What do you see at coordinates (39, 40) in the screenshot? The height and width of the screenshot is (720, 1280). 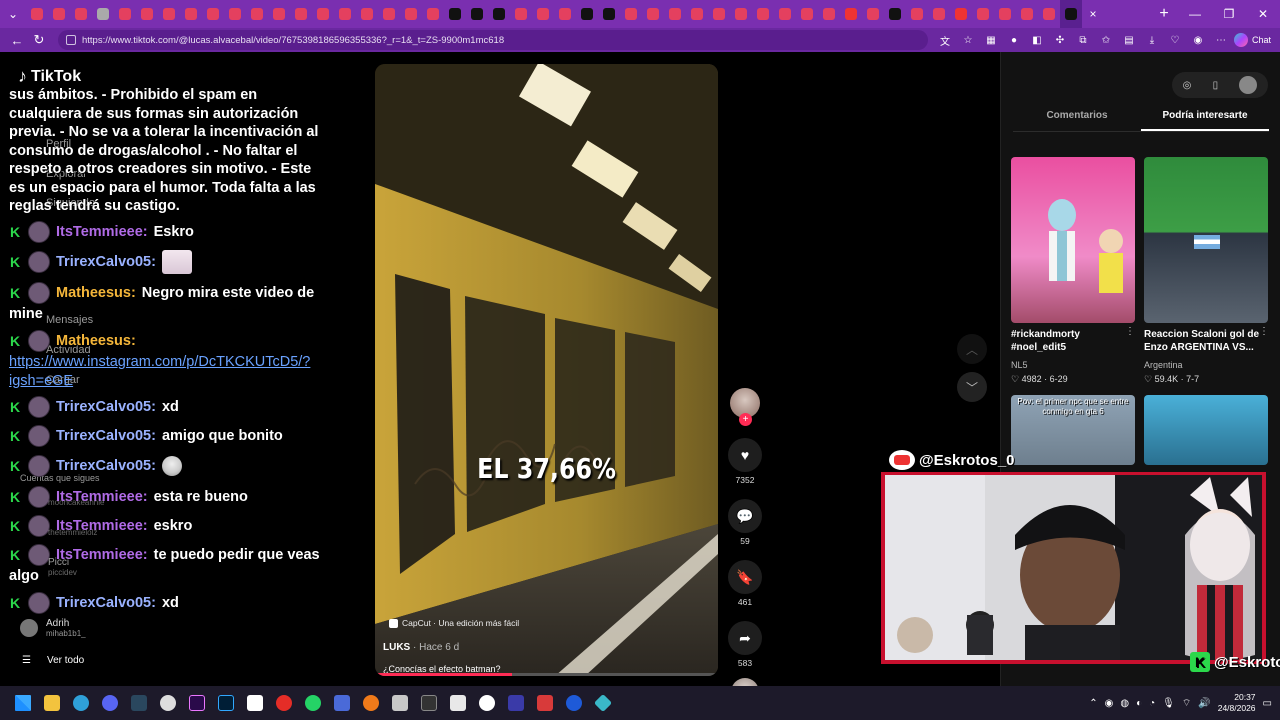 I see `reload-button: ↻` at bounding box center [39, 40].